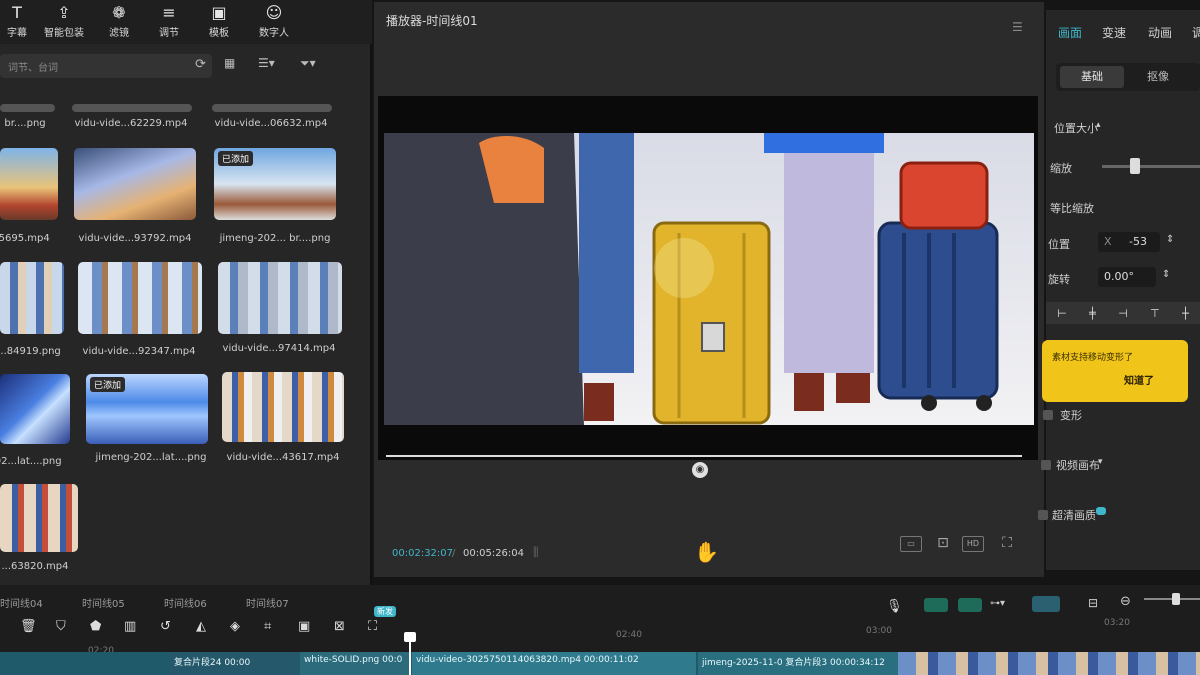 The height and width of the screenshot is (675, 1200). Describe the element at coordinates (1046, 604) in the screenshot. I see `track-mode-icon` at that location.